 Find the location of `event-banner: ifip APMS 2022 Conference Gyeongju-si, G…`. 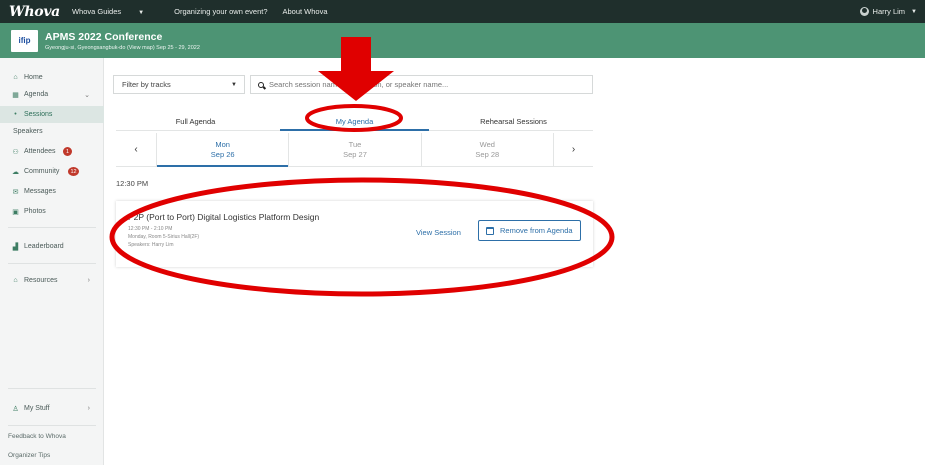

event-banner: ifip APMS 2022 Conference Gyeongju-si, G… is located at coordinates (462, 40).